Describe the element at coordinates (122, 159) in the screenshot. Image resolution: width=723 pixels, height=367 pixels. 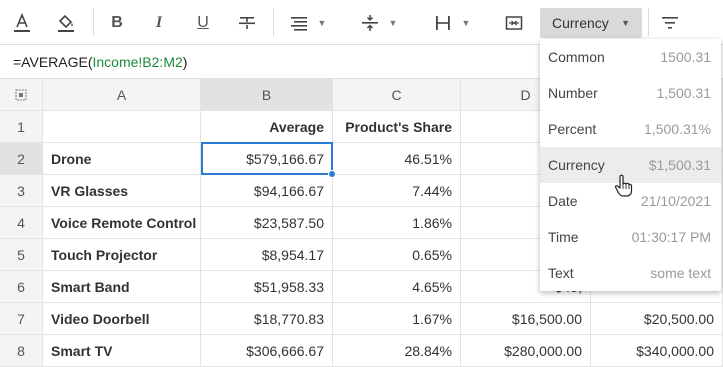
I see `cell: Drone` at that location.